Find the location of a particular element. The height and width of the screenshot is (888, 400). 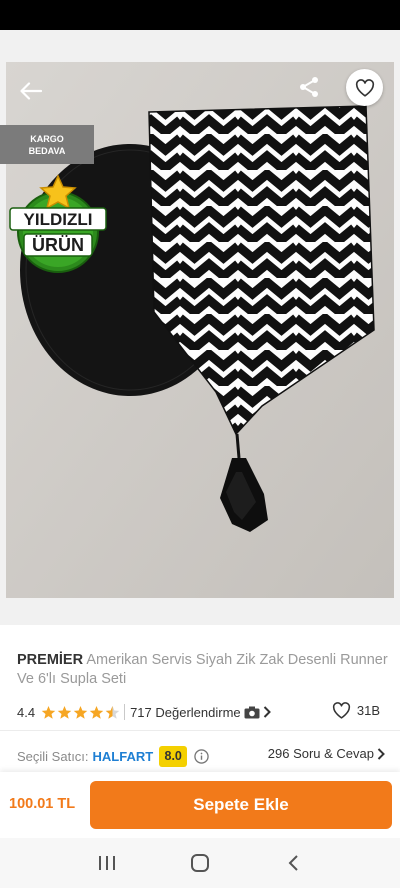

rating-divider is located at coordinates (125, 712).